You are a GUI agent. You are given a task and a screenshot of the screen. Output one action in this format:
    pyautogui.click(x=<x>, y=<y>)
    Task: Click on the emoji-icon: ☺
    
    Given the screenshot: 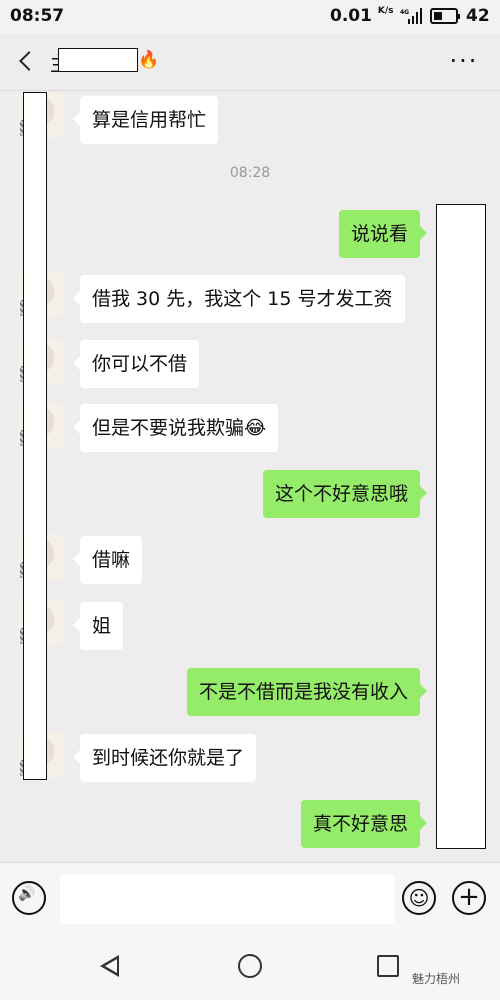 What is the action you would take?
    pyautogui.click(x=419, y=898)
    